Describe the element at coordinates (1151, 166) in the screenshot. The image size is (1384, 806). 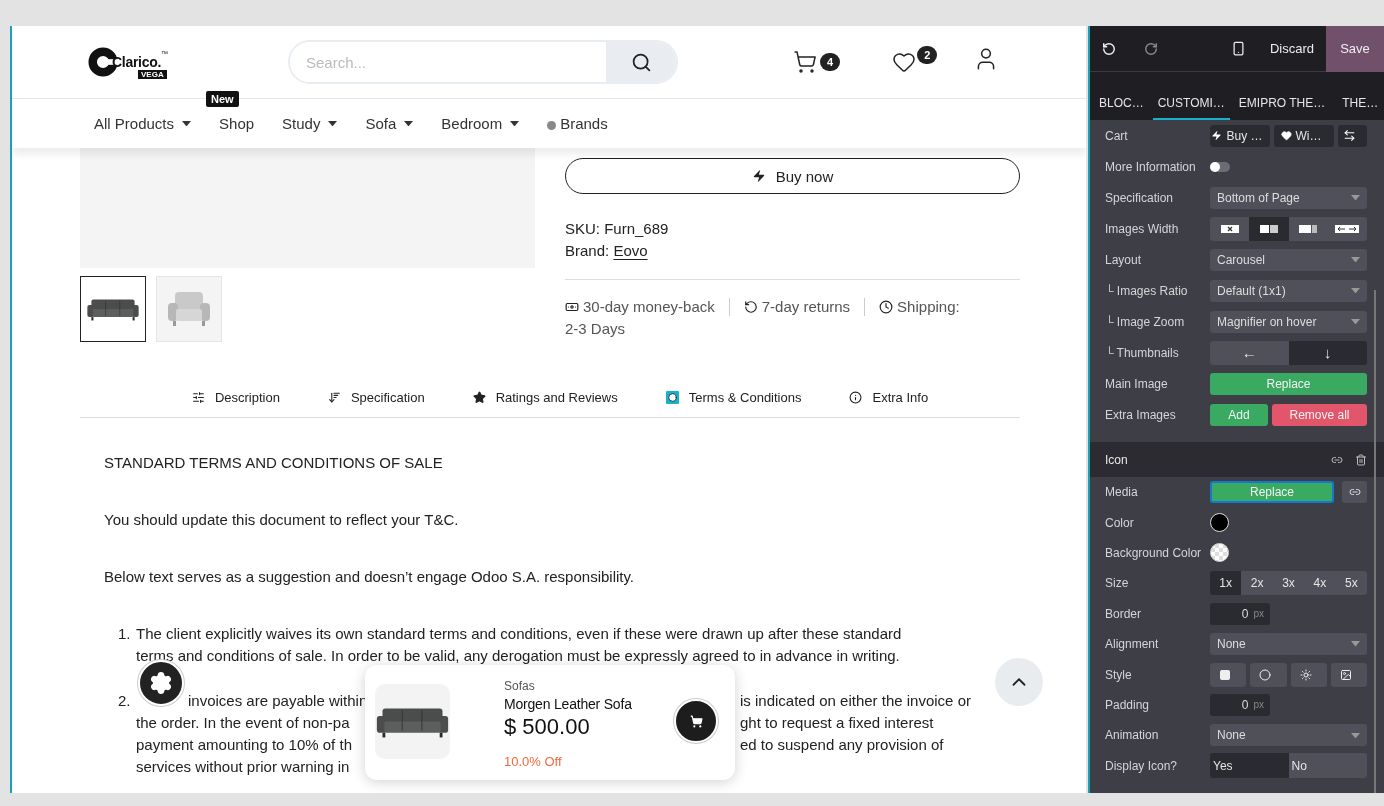
I see `option-label: More Information` at that location.